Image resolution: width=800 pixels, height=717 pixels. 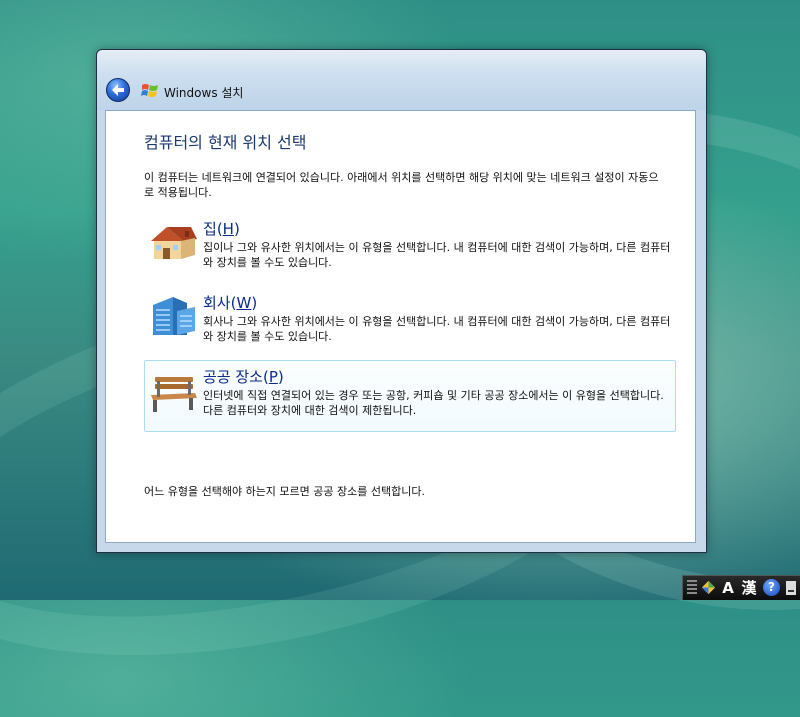 What do you see at coordinates (230, 303) in the screenshot?
I see `option-work-title: 회사(W)` at bounding box center [230, 303].